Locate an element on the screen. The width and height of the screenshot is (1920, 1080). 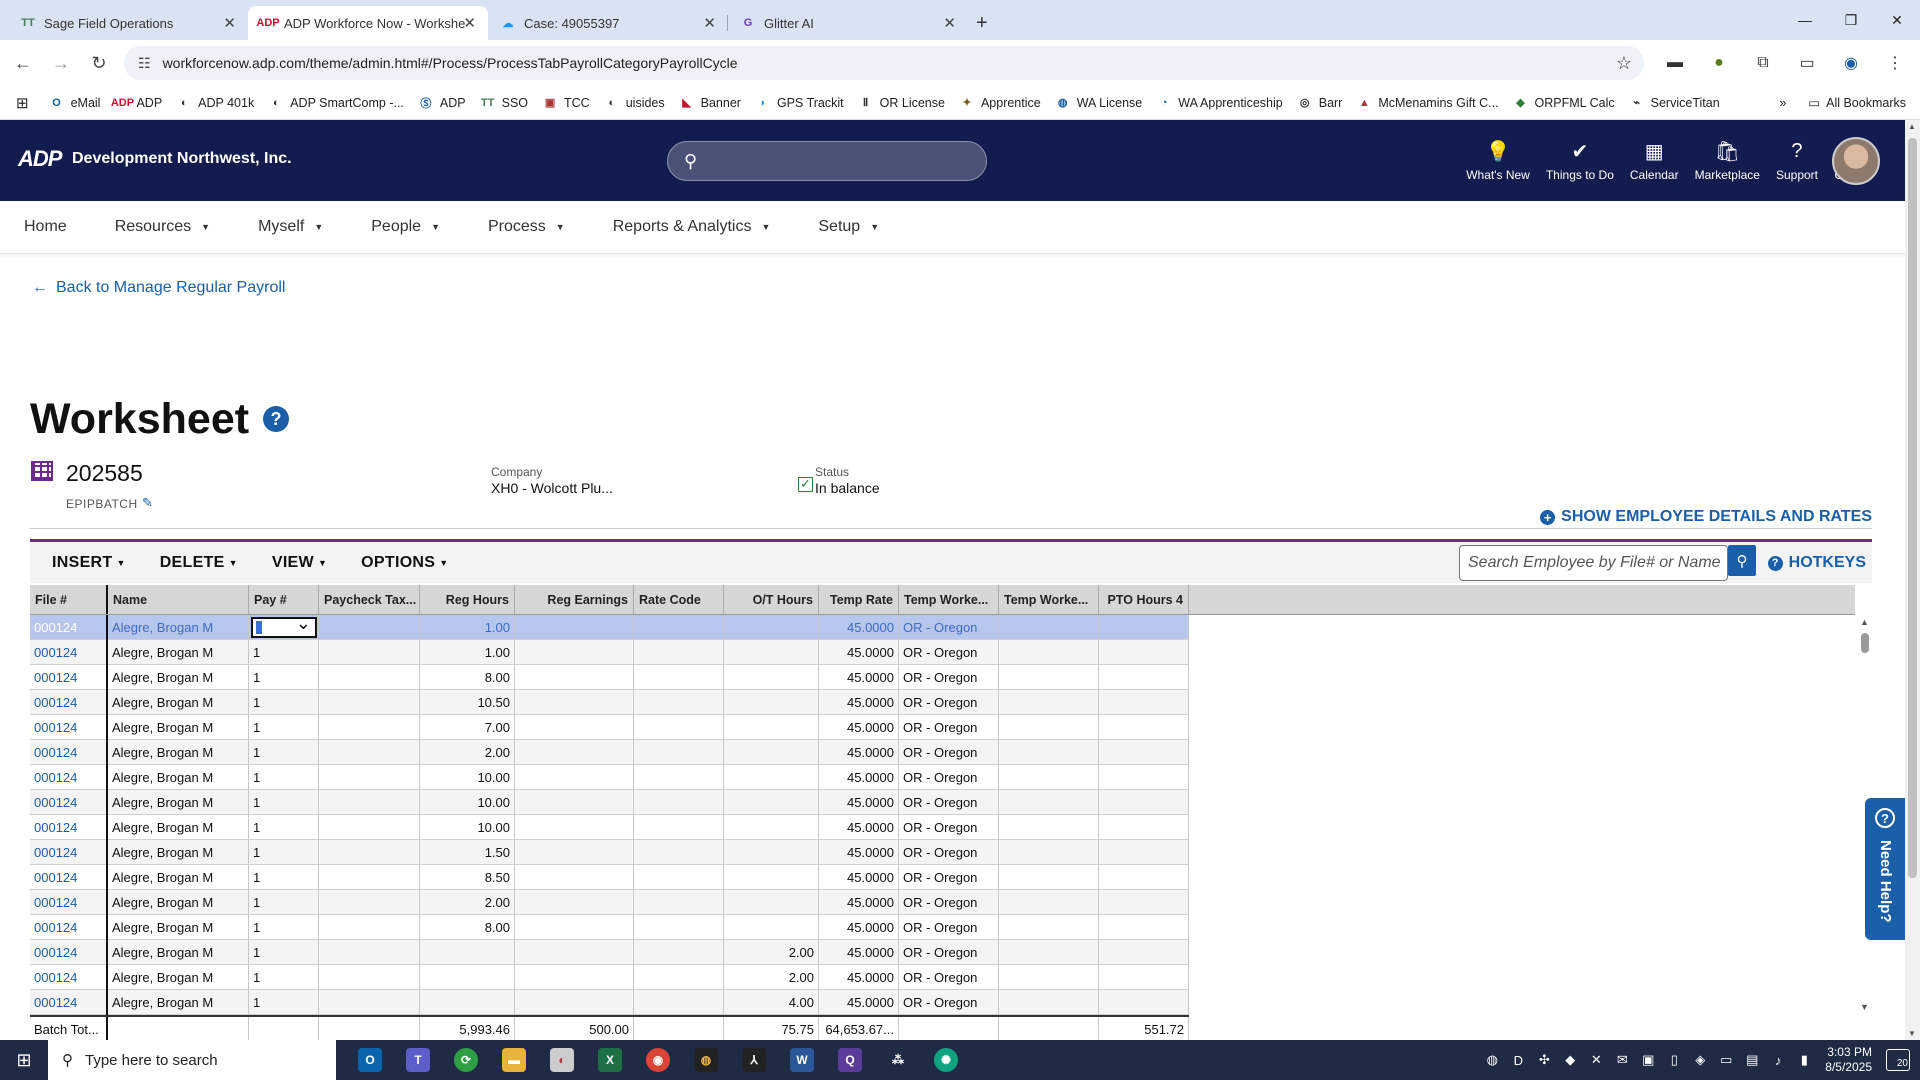
outlook-tray-icon: ▣ is located at coordinates (1648, 1060).